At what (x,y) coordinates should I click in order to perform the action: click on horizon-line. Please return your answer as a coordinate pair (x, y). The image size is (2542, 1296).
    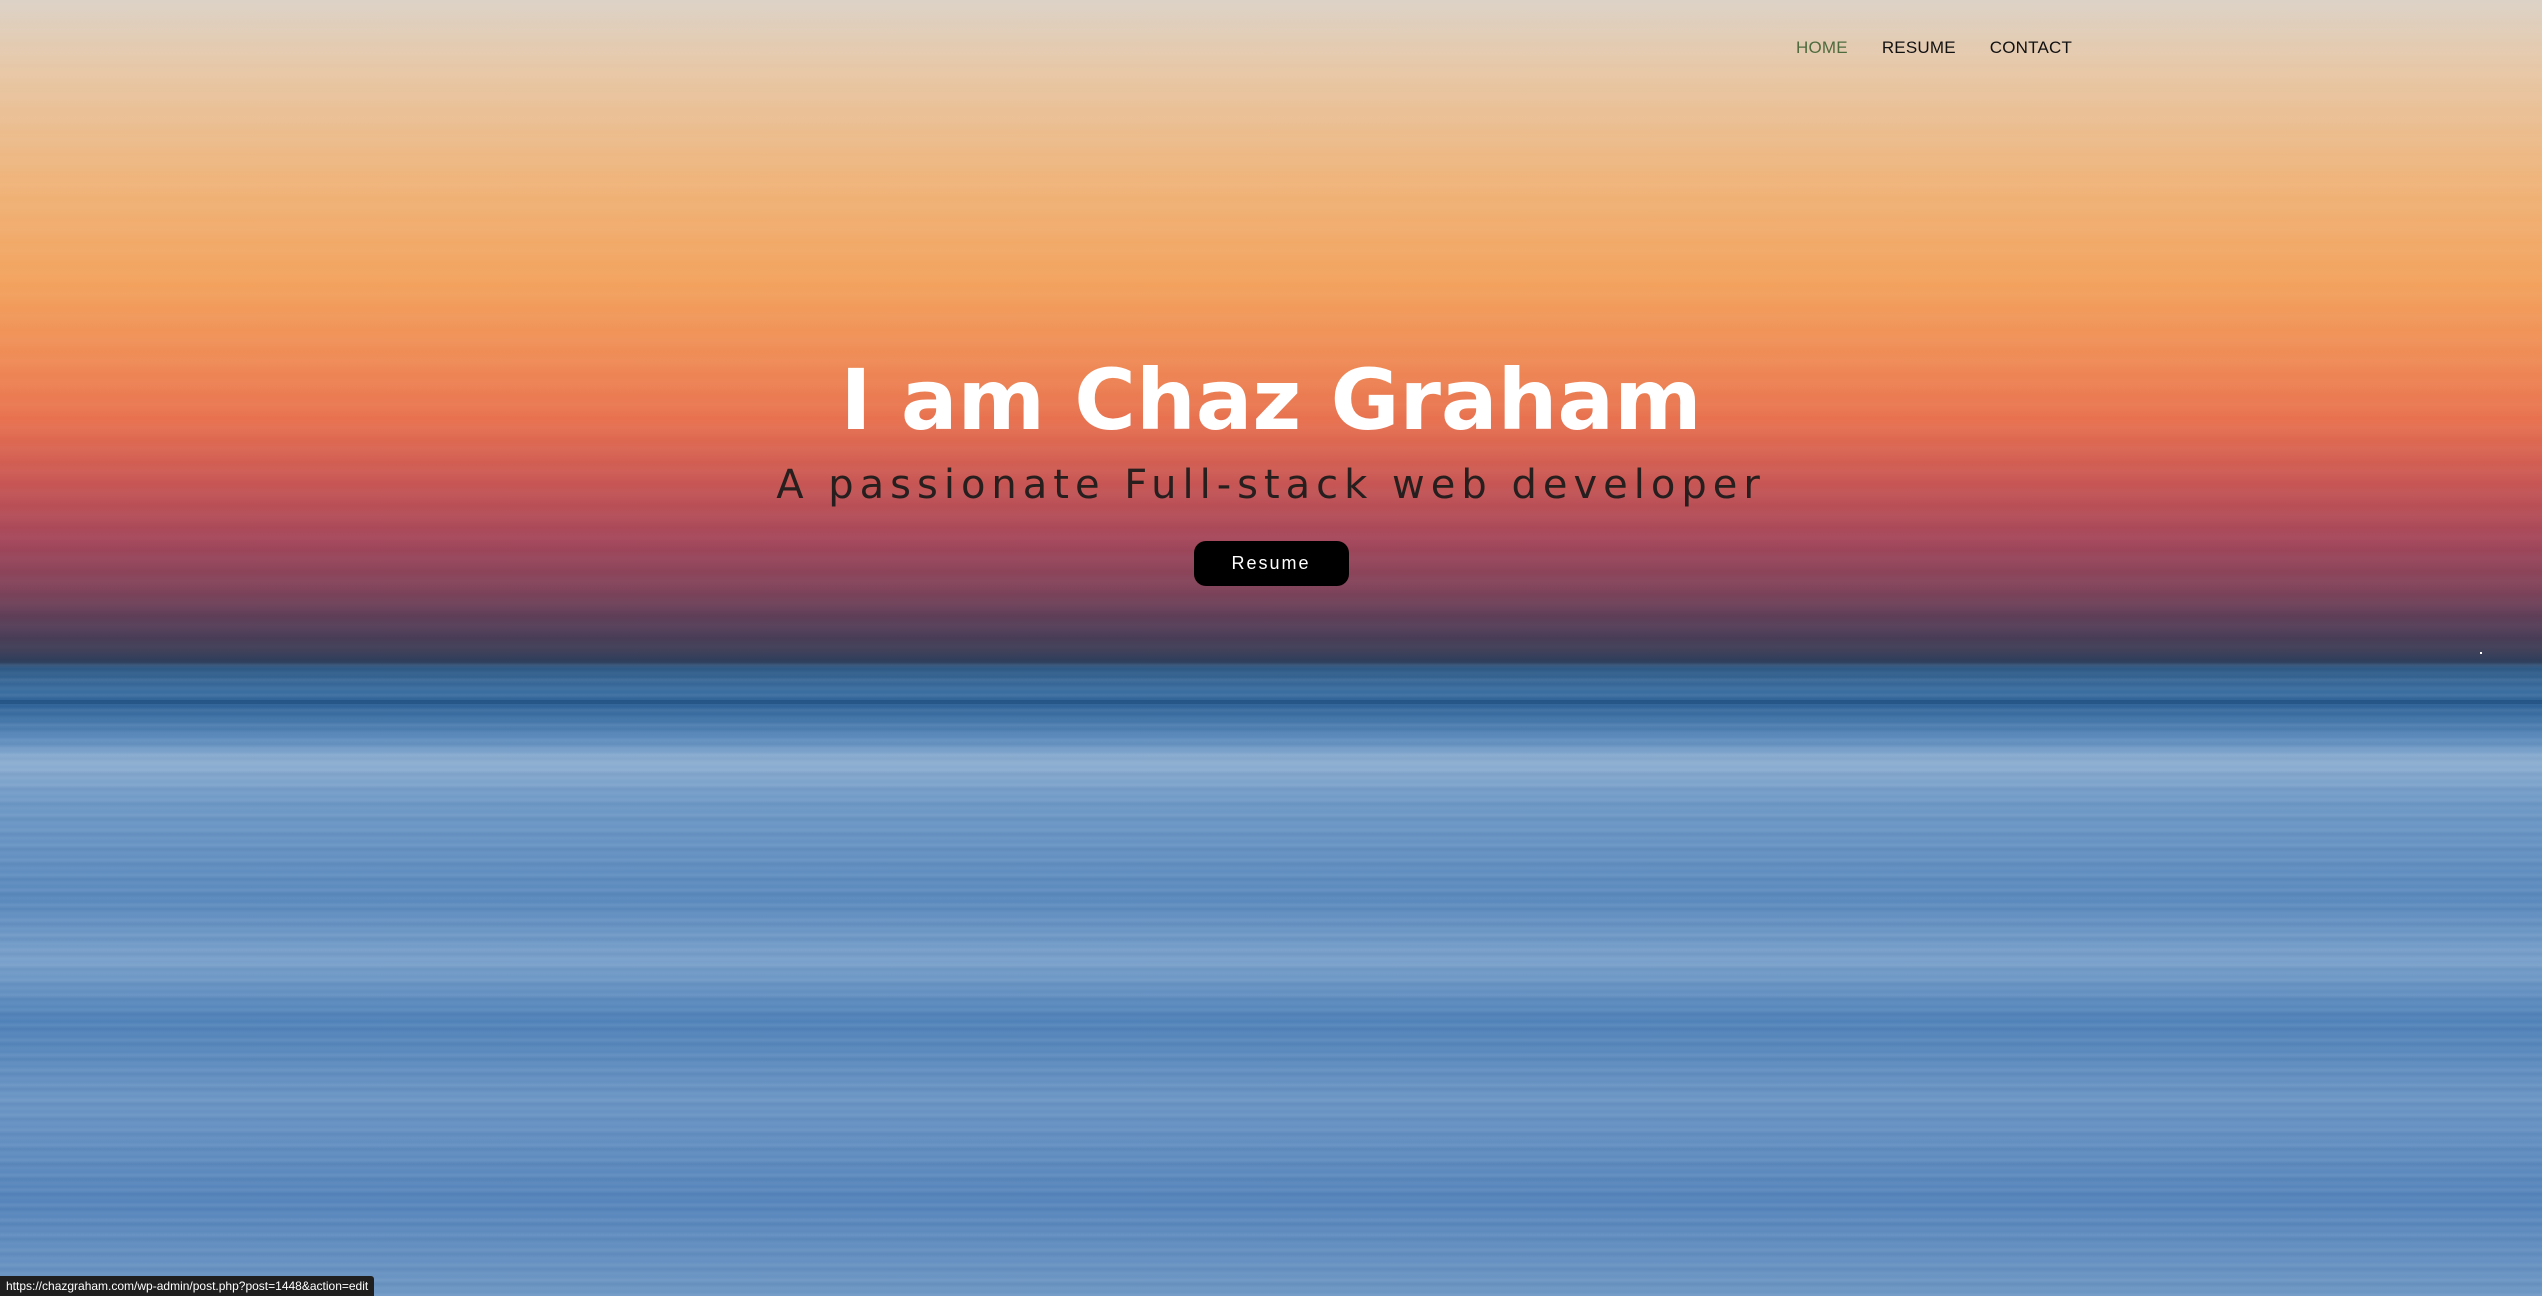
    Looking at the image, I should click on (1271, 702).